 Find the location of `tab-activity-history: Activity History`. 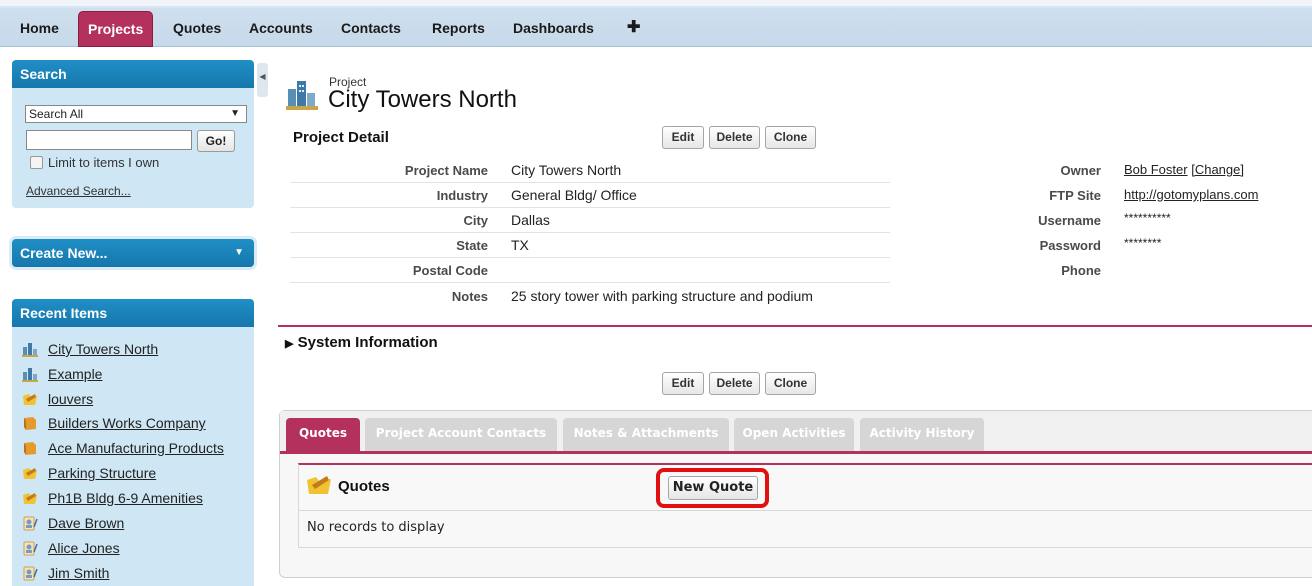

tab-activity-history: Activity History is located at coordinates (922, 434).